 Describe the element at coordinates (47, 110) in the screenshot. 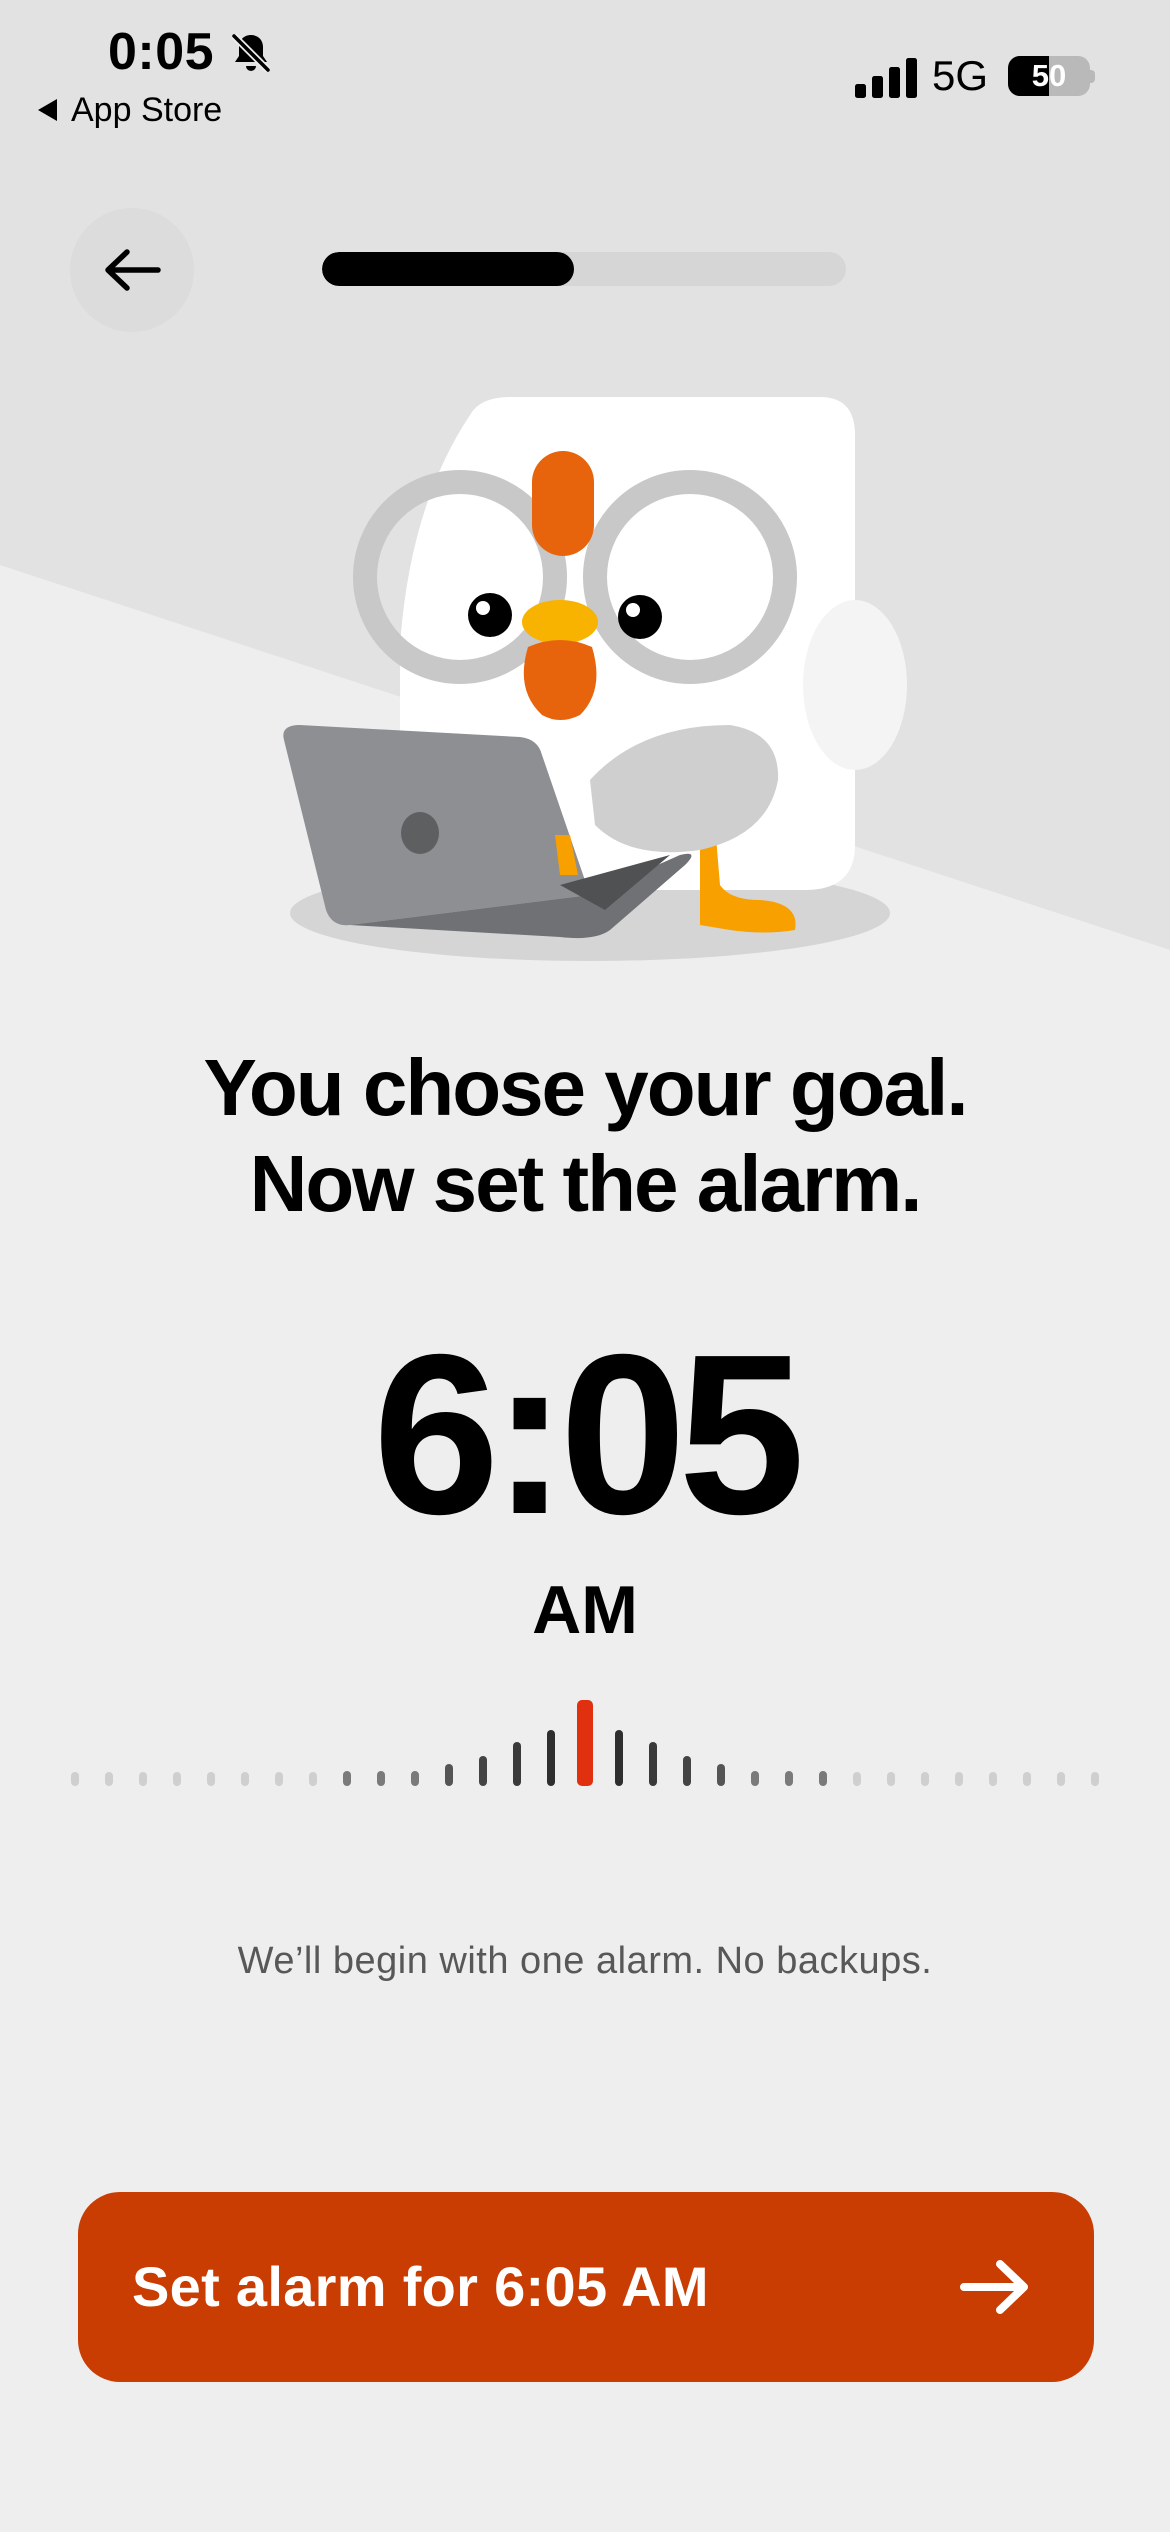

I see `back-triangle-icon` at that location.